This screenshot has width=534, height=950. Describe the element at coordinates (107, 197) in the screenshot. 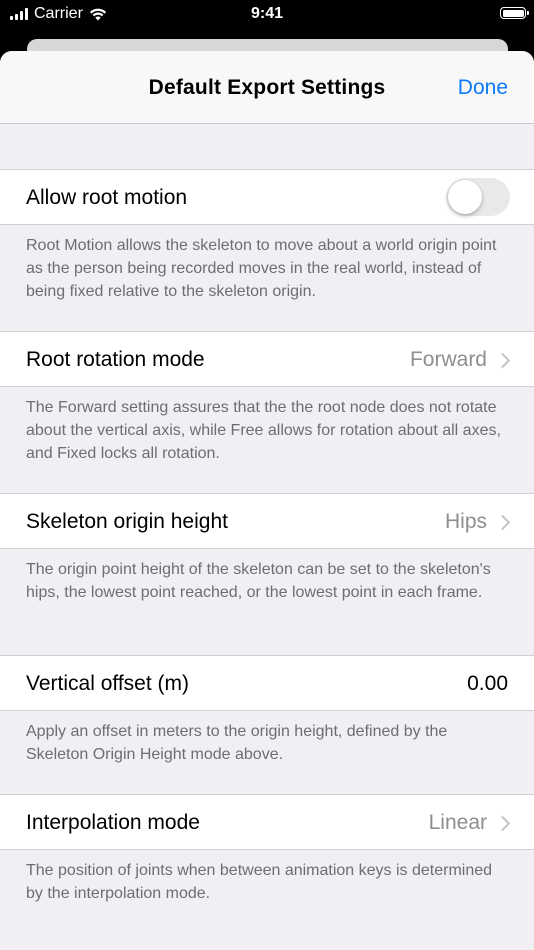

I see `row-label: Allow root motion` at that location.